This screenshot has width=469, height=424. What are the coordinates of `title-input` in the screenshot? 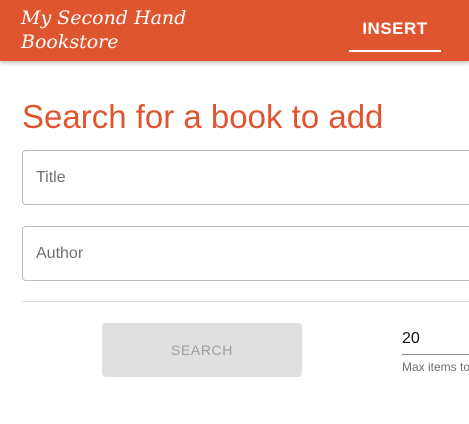 It's located at (252, 177).